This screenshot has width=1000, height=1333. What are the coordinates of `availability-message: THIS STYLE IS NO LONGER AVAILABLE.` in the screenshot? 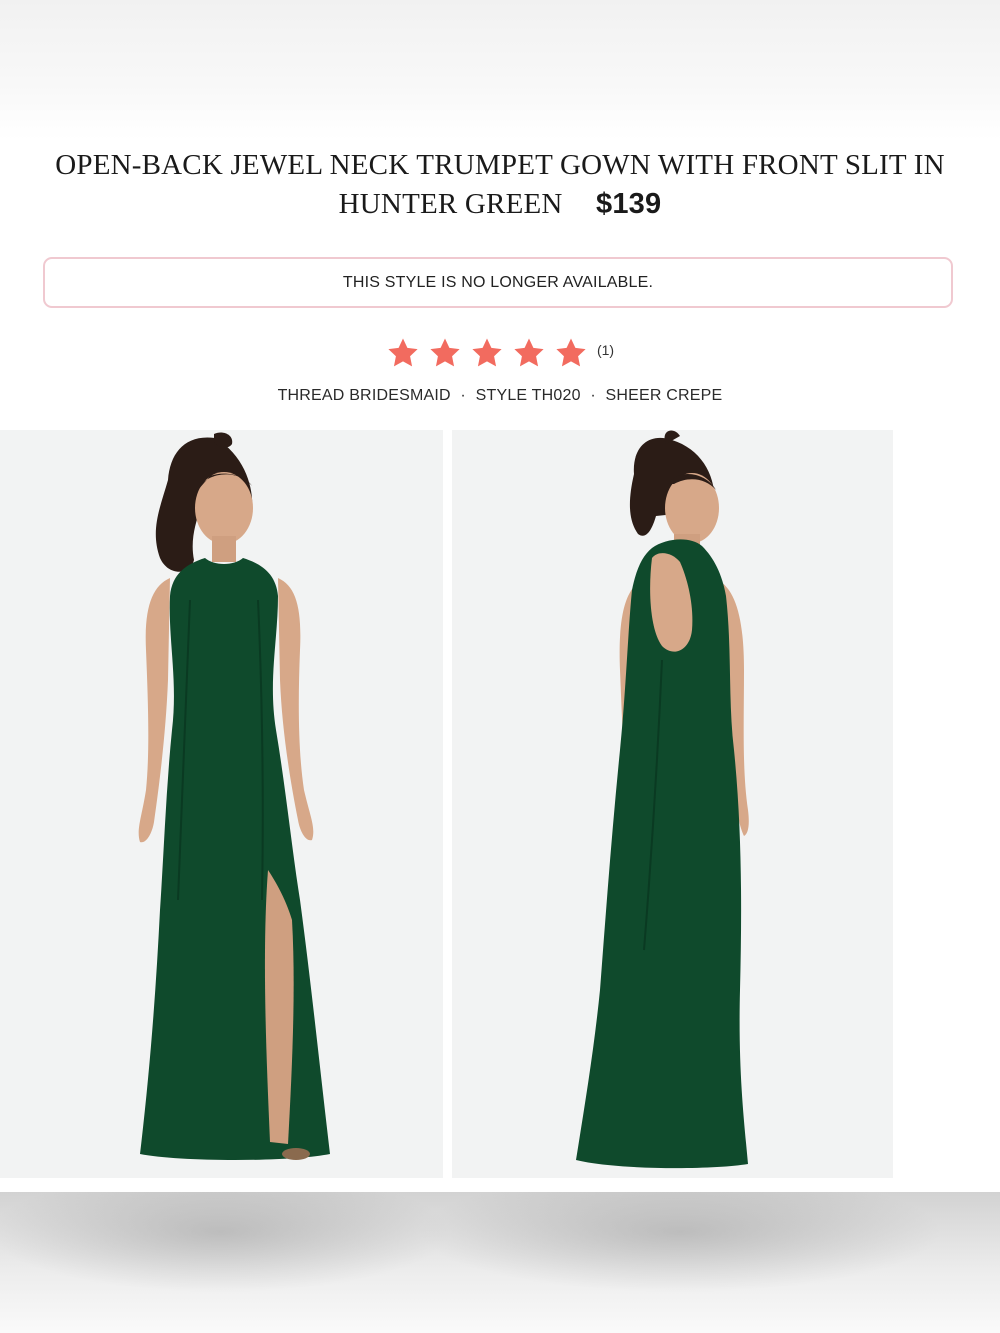 It's located at (498, 282).